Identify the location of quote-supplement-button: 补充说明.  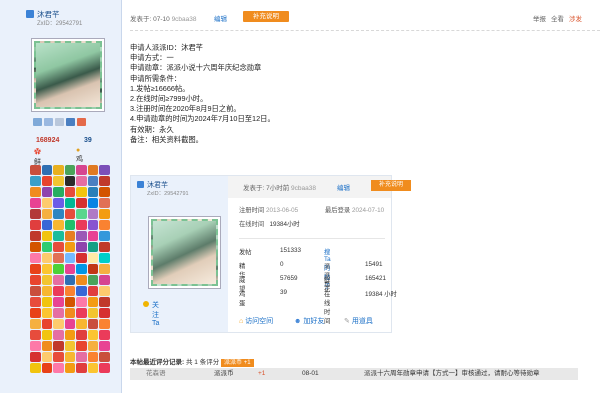
(391, 185).